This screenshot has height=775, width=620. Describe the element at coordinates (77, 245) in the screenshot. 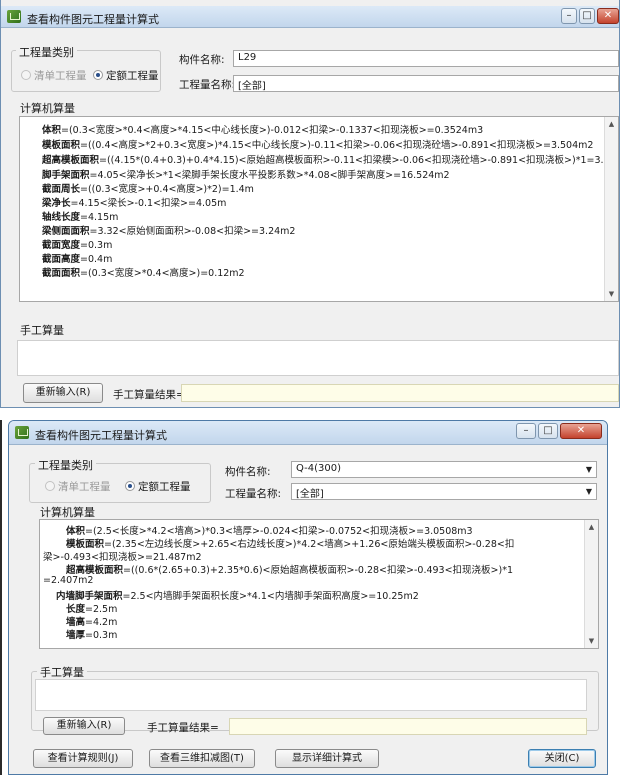

I see `calc-line: 截面宽度=0.3m` at that location.